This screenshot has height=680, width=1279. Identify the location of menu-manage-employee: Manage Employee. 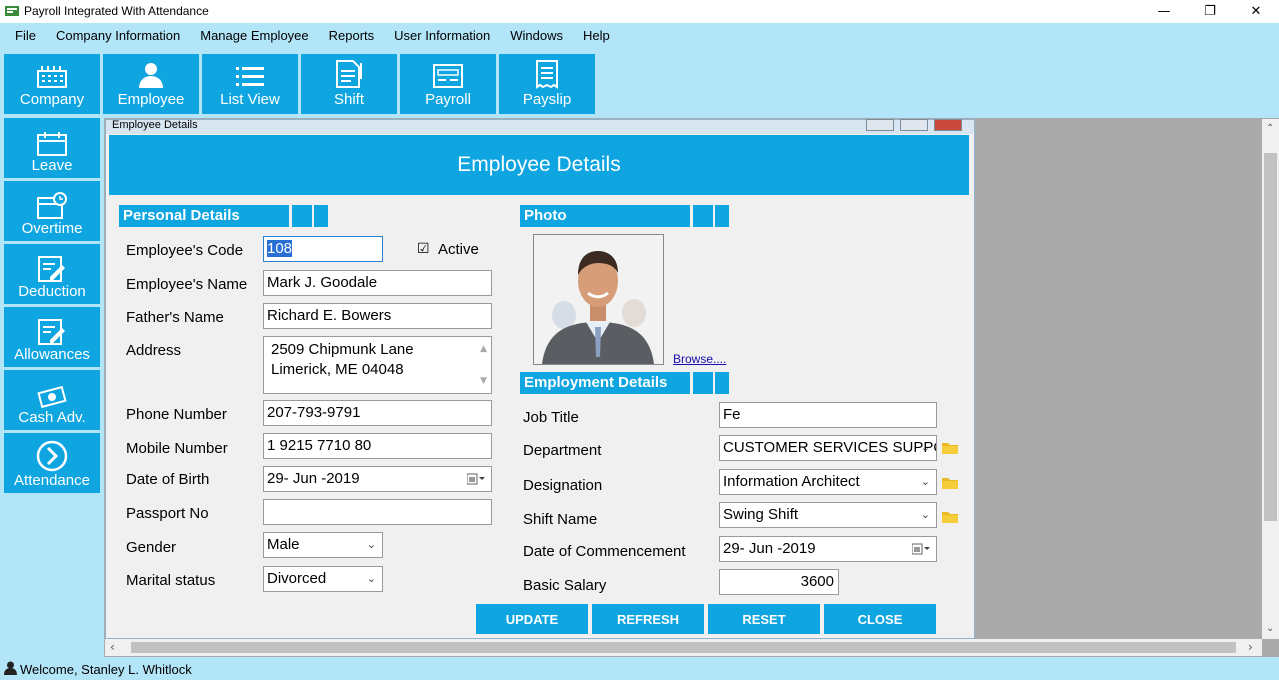
(254, 35).